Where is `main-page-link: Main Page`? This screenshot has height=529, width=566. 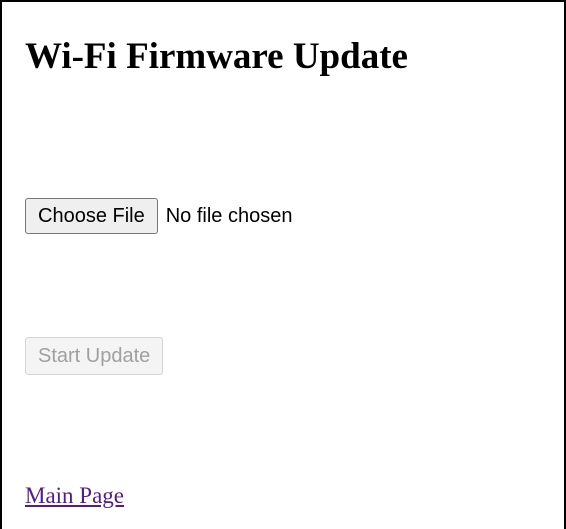
main-page-link: Main Page is located at coordinates (74, 496).